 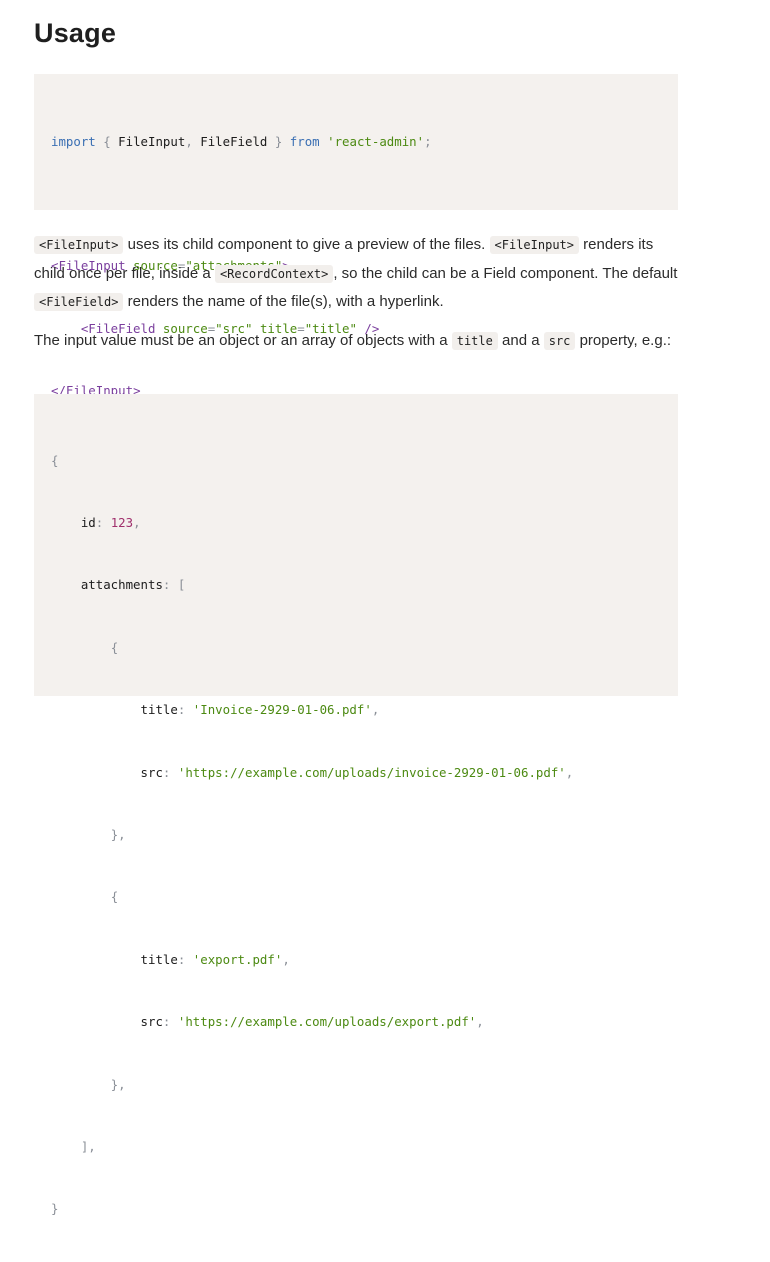 I want to click on code-punct: [, so click(x=181, y=585).